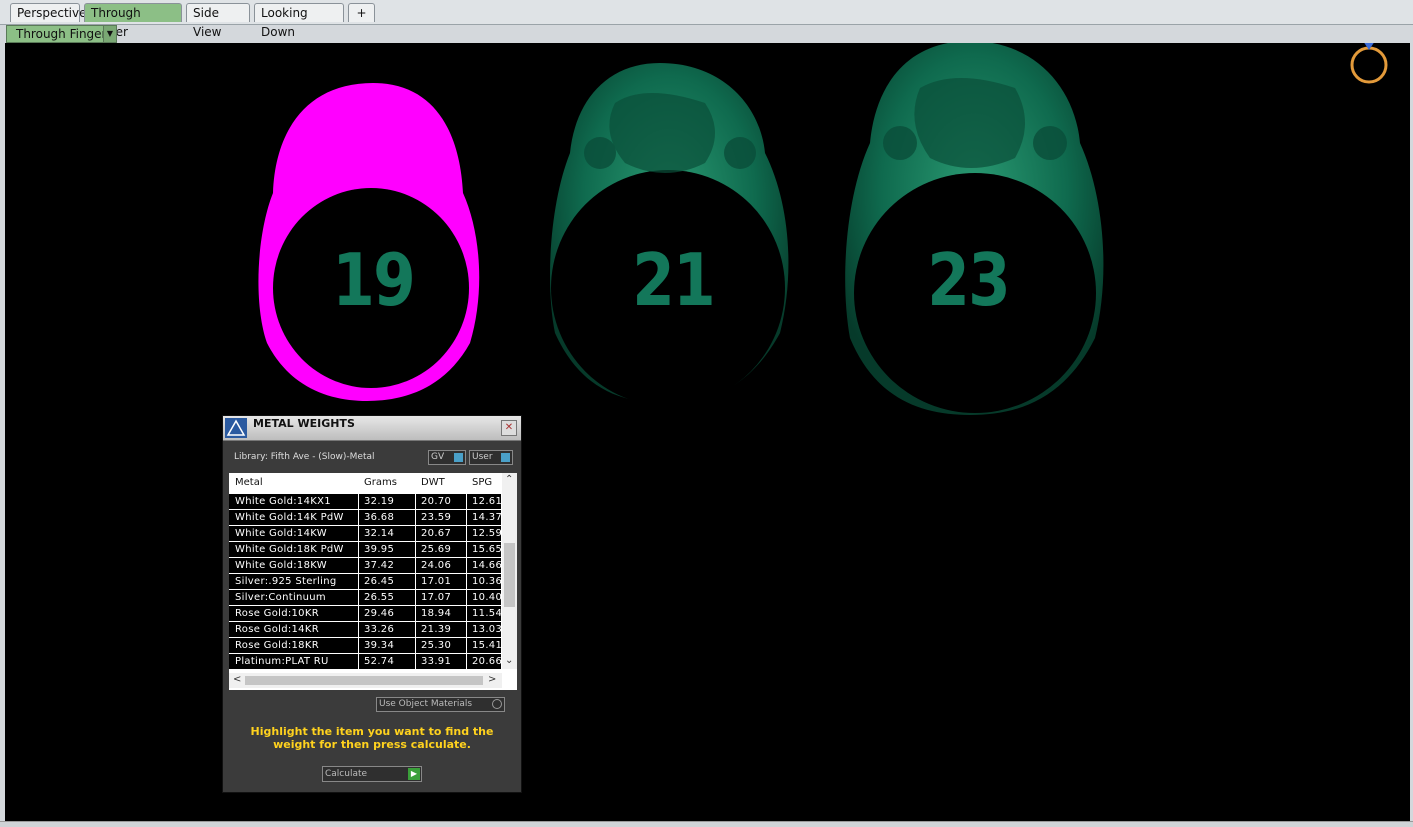  Describe the element at coordinates (280, 597) in the screenshot. I see `metal-cell: Silver:Continuum` at that location.